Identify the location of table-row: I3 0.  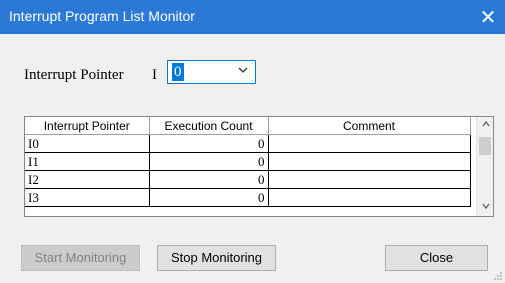
(248, 197).